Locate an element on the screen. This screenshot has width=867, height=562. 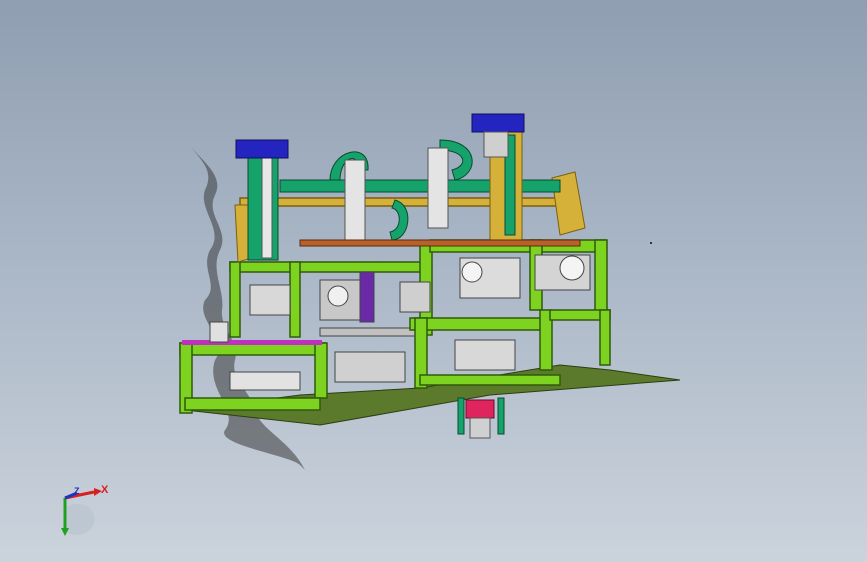
triad-shadow is located at coordinates (79, 519).